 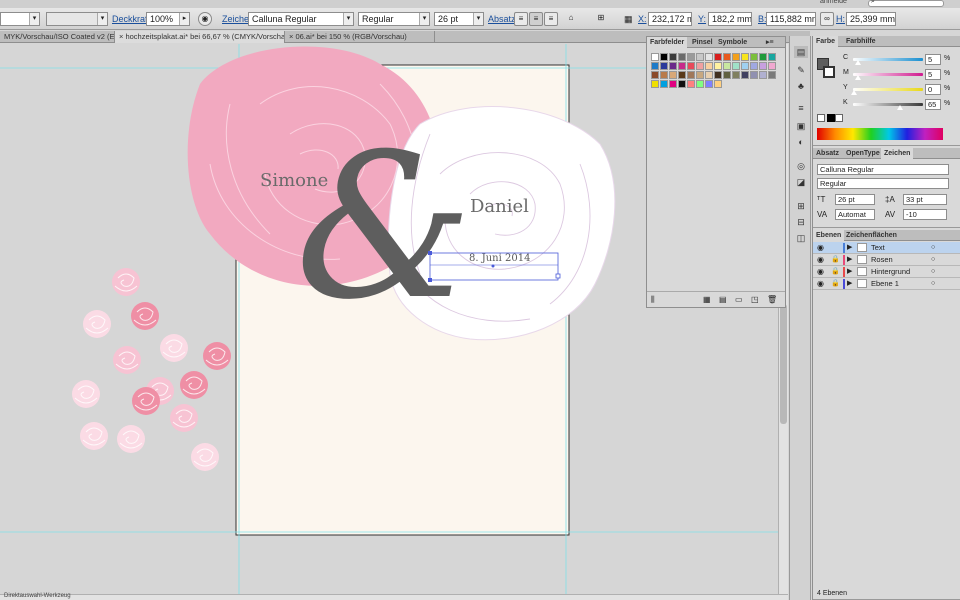 I want to click on tab-artboards: Zeichenflächen, so click(x=871, y=235).